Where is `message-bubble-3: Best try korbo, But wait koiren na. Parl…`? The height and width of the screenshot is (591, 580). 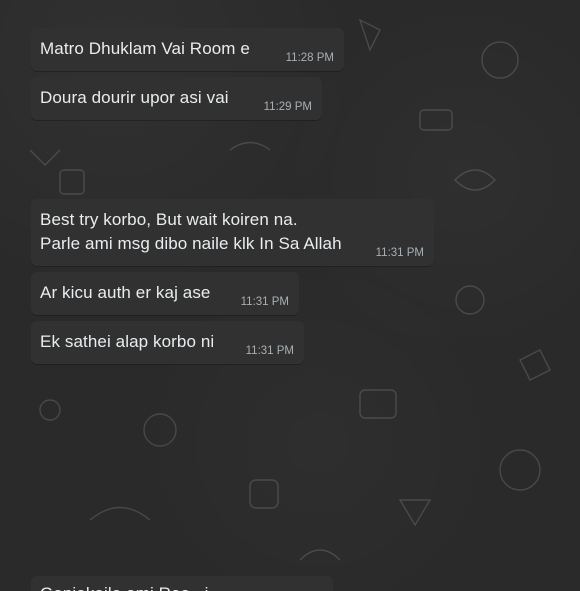
message-bubble-3: Best try korbo, But wait koiren na. Parl… is located at coordinates (232, 232).